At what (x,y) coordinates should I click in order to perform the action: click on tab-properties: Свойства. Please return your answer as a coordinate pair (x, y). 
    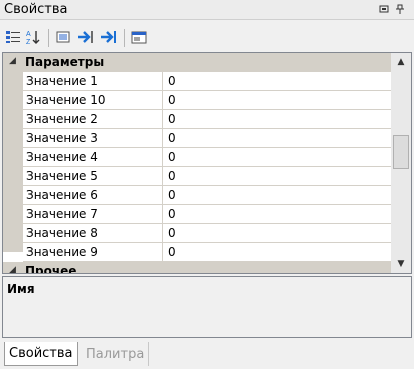
    Looking at the image, I should click on (41, 354).